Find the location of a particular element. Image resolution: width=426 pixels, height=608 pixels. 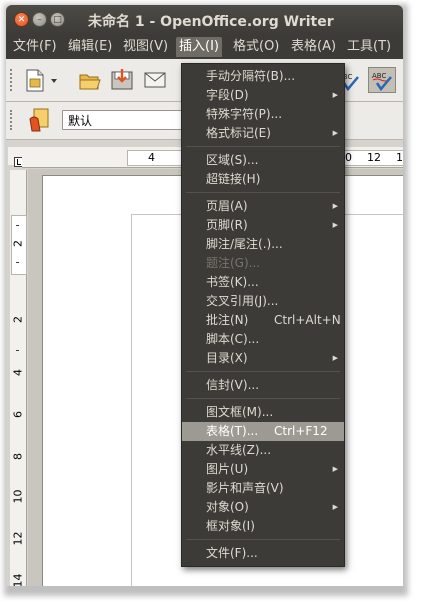

menu-item-picture: 图片(U) ▶ is located at coordinates (263, 469).